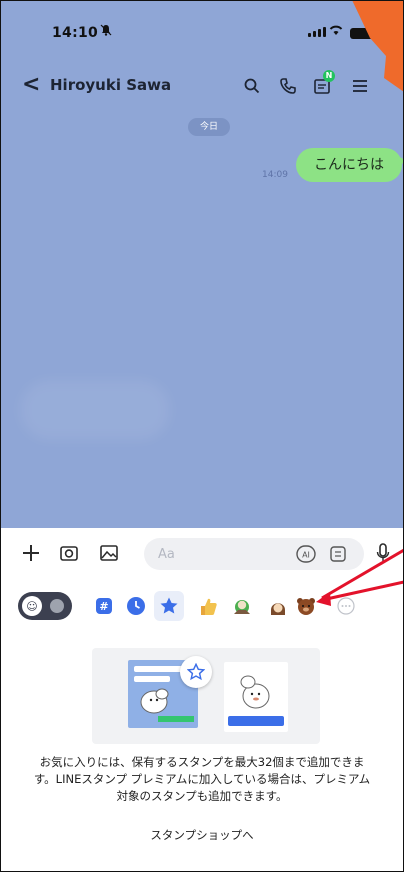  I want to click on contact-name: Hiroyuki Sawa, so click(110, 85).